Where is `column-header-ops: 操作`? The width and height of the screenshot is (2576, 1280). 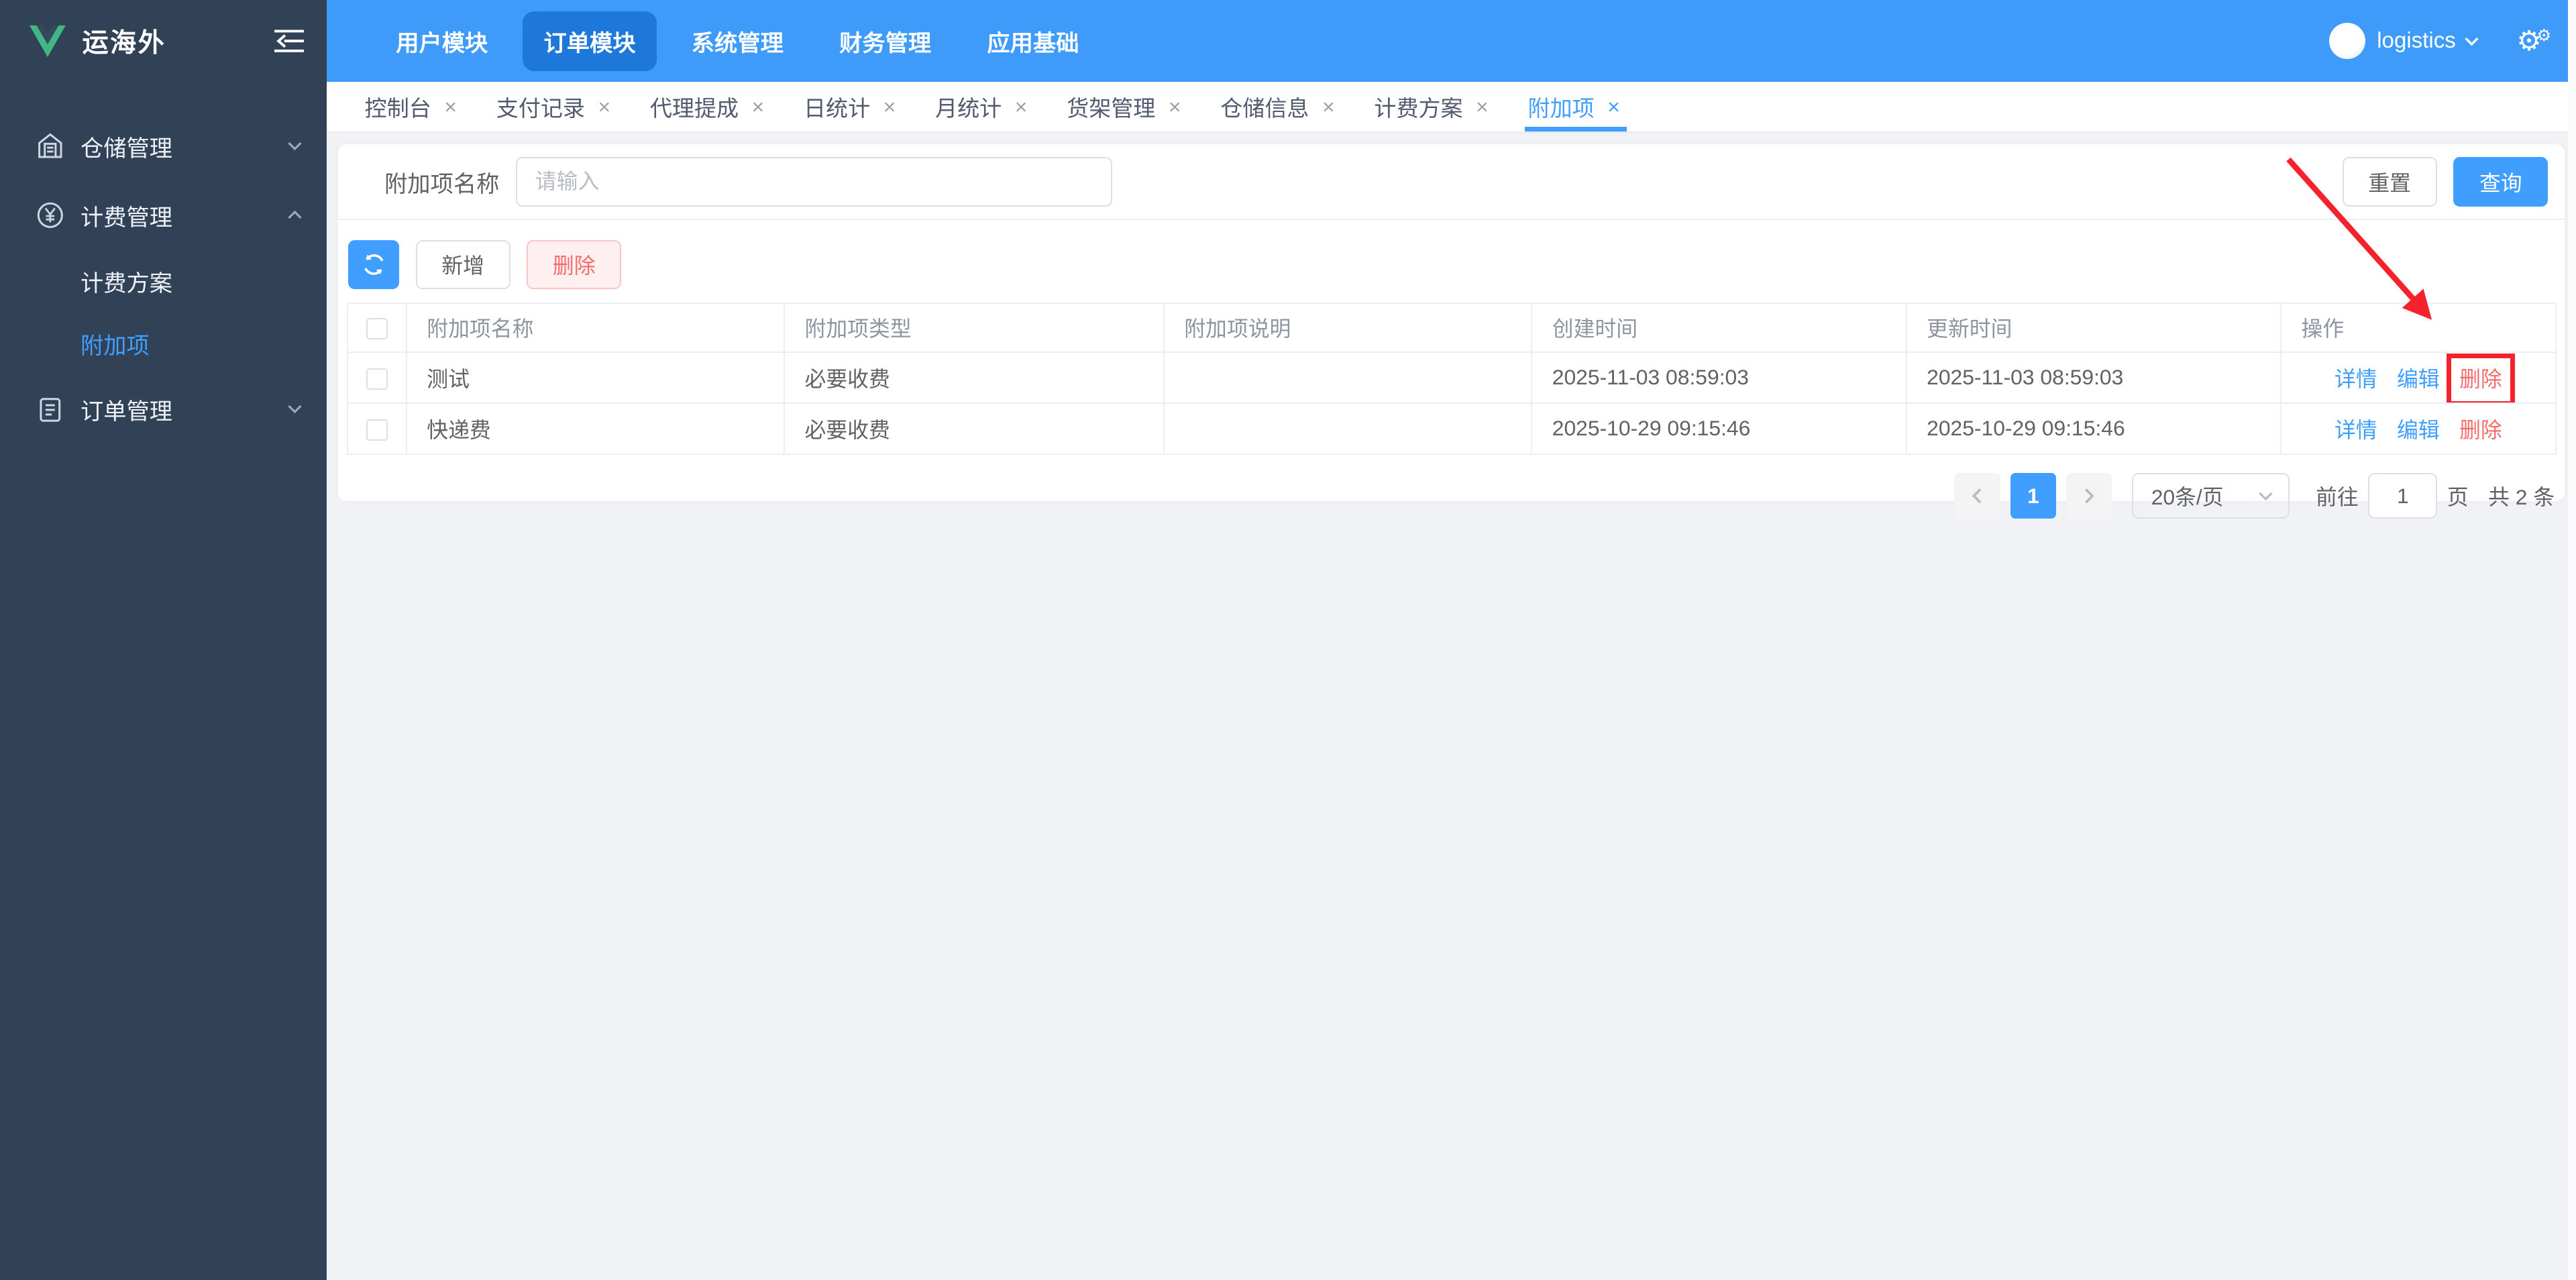 column-header-ops: 操作 is located at coordinates (2418, 328).